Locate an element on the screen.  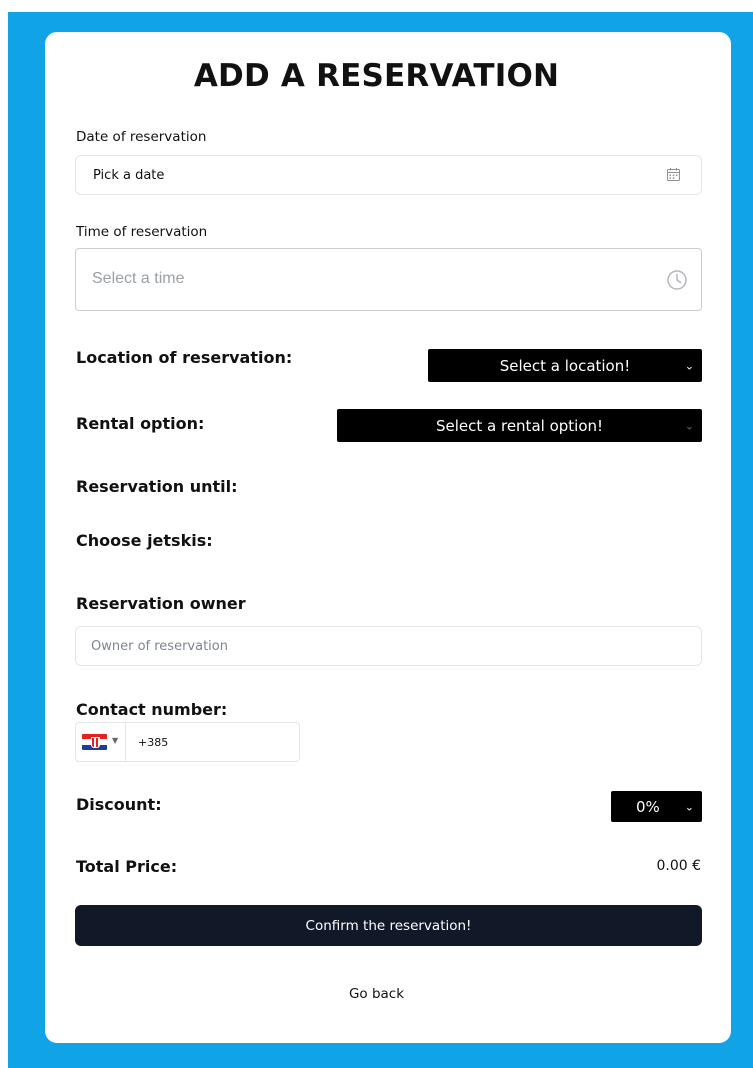
location-select-value: Select a location! is located at coordinates (565, 365).